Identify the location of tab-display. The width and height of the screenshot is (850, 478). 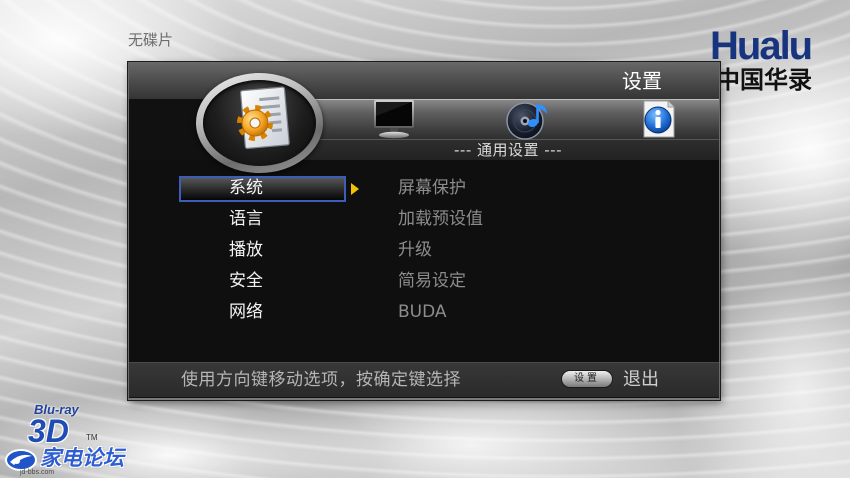
(394, 119).